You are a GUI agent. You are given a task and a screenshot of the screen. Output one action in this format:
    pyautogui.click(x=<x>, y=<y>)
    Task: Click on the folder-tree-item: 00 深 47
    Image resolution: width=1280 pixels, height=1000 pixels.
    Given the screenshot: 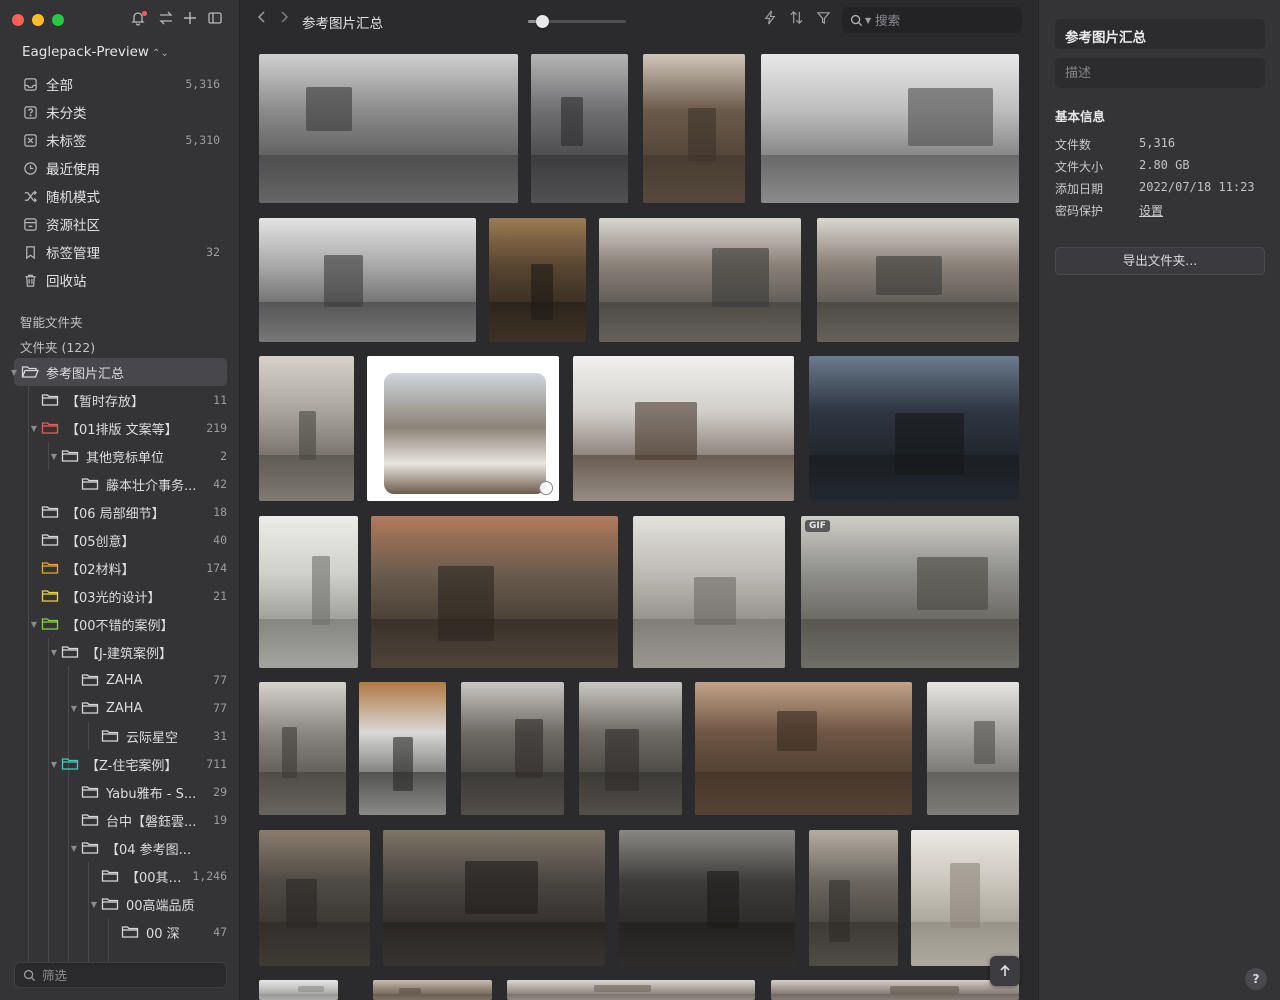 What is the action you would take?
    pyautogui.click(x=167, y=932)
    